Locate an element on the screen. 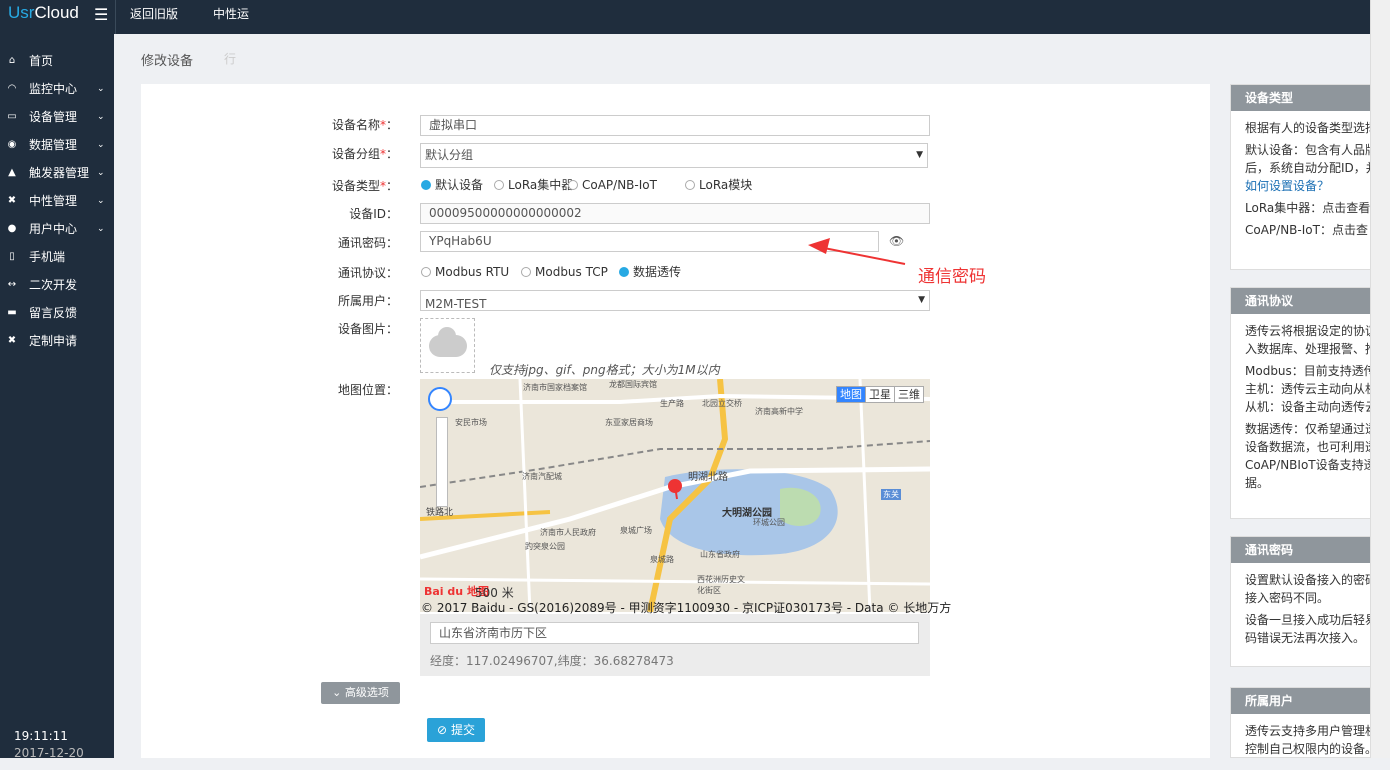 This screenshot has height=770, width=1390. top-bar: UsrCloud ☰ 返回旧版 中性运 is located at coordinates (685, 17).